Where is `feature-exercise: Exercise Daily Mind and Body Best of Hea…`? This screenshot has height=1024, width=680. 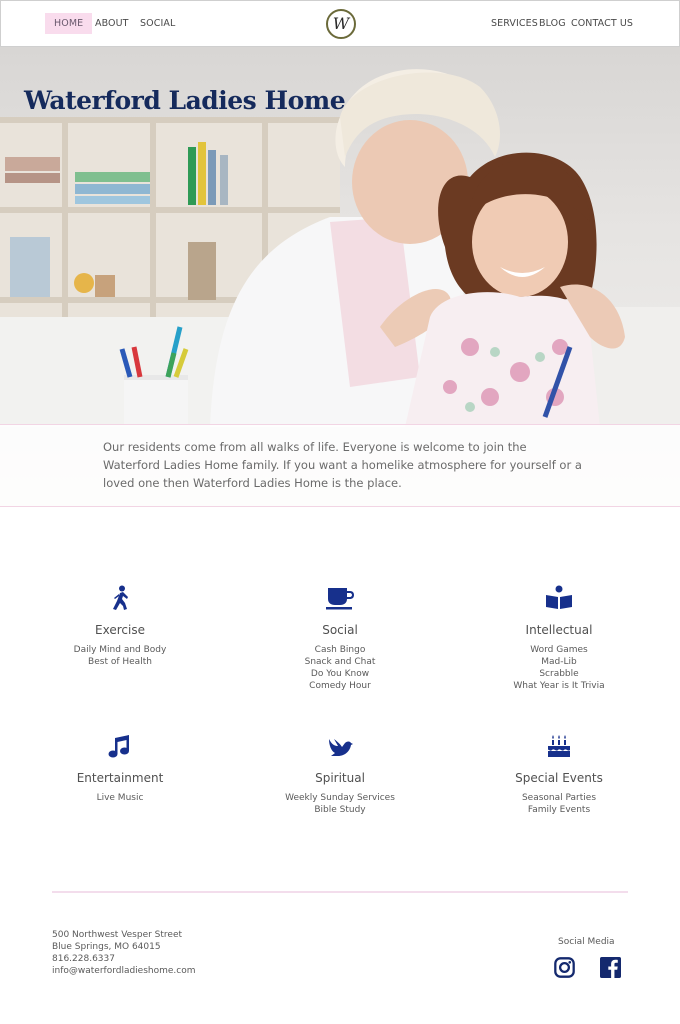
feature-exercise: Exercise Daily Mind and Body Best of Hea… is located at coordinates (120, 626).